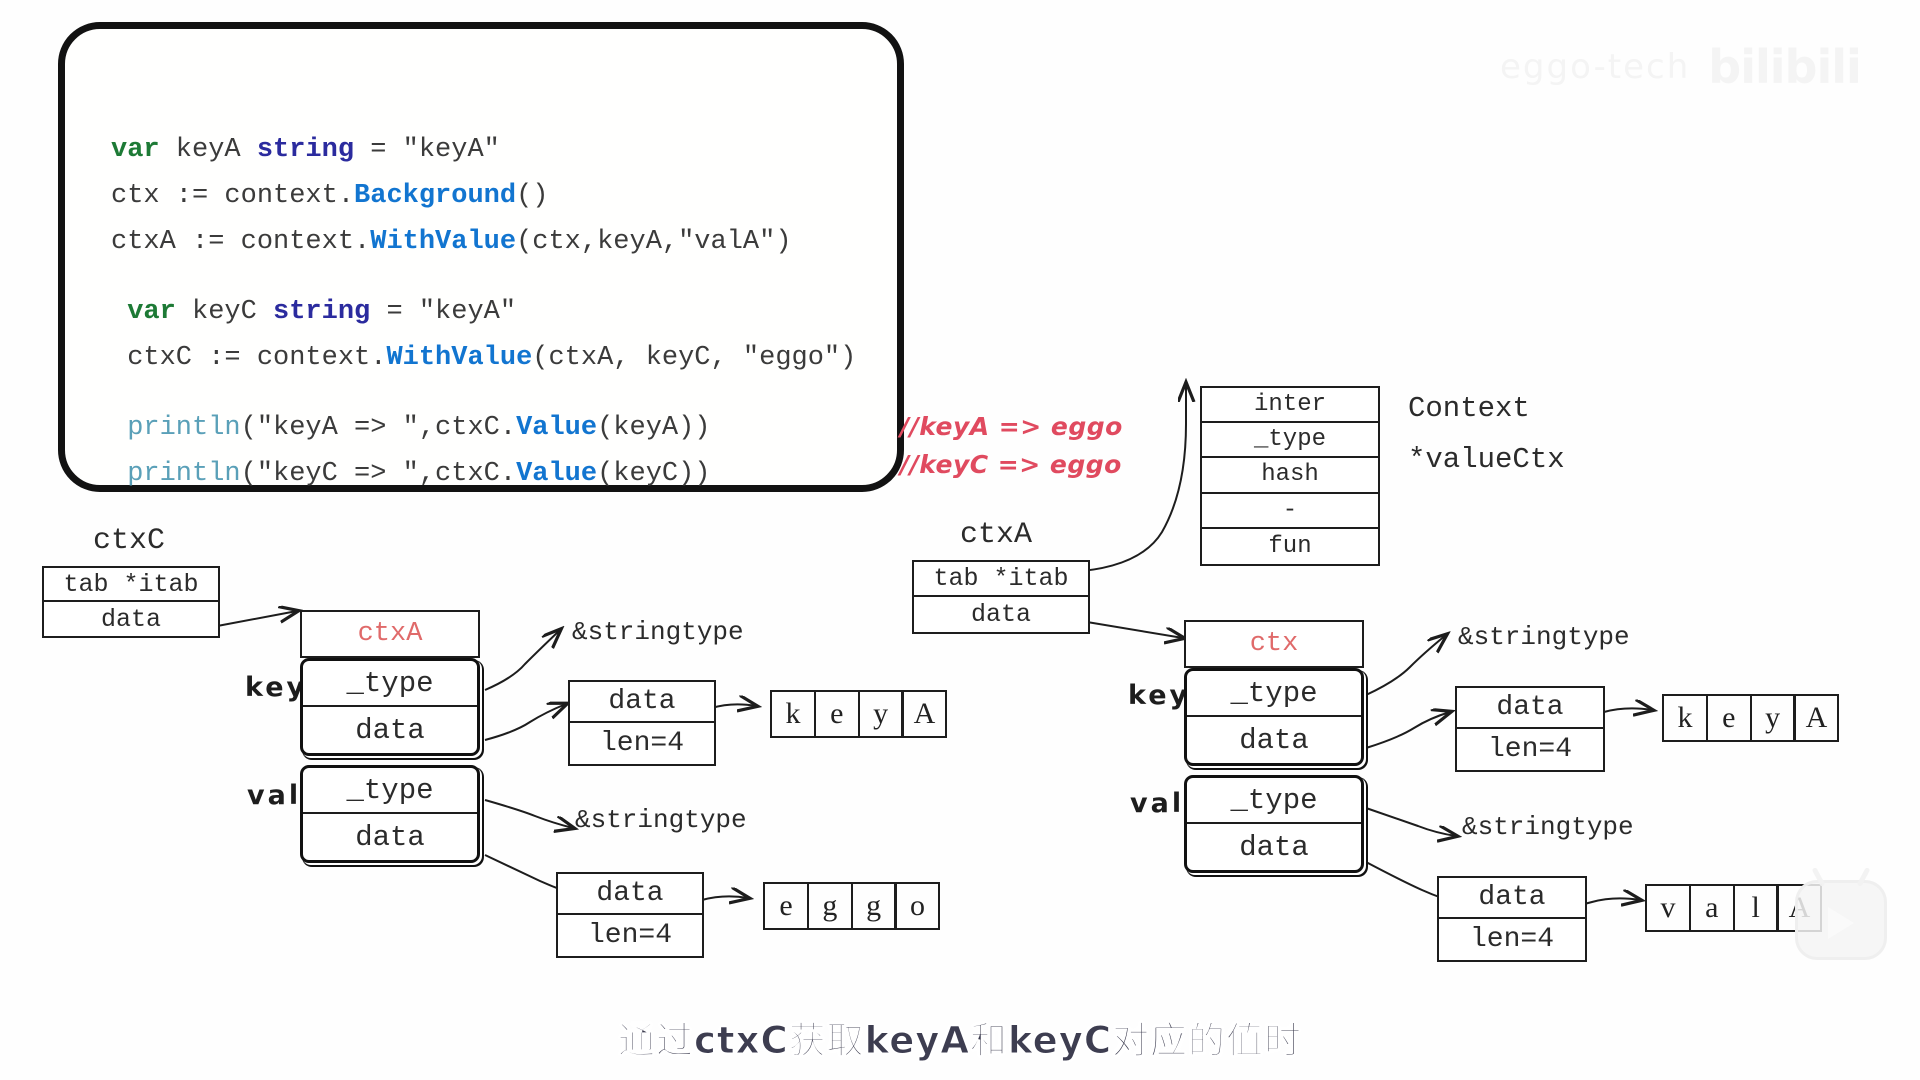 This screenshot has height=1080, width=1920. What do you see at coordinates (1841, 913) in the screenshot?
I see `play-button-watermark-icon` at bounding box center [1841, 913].